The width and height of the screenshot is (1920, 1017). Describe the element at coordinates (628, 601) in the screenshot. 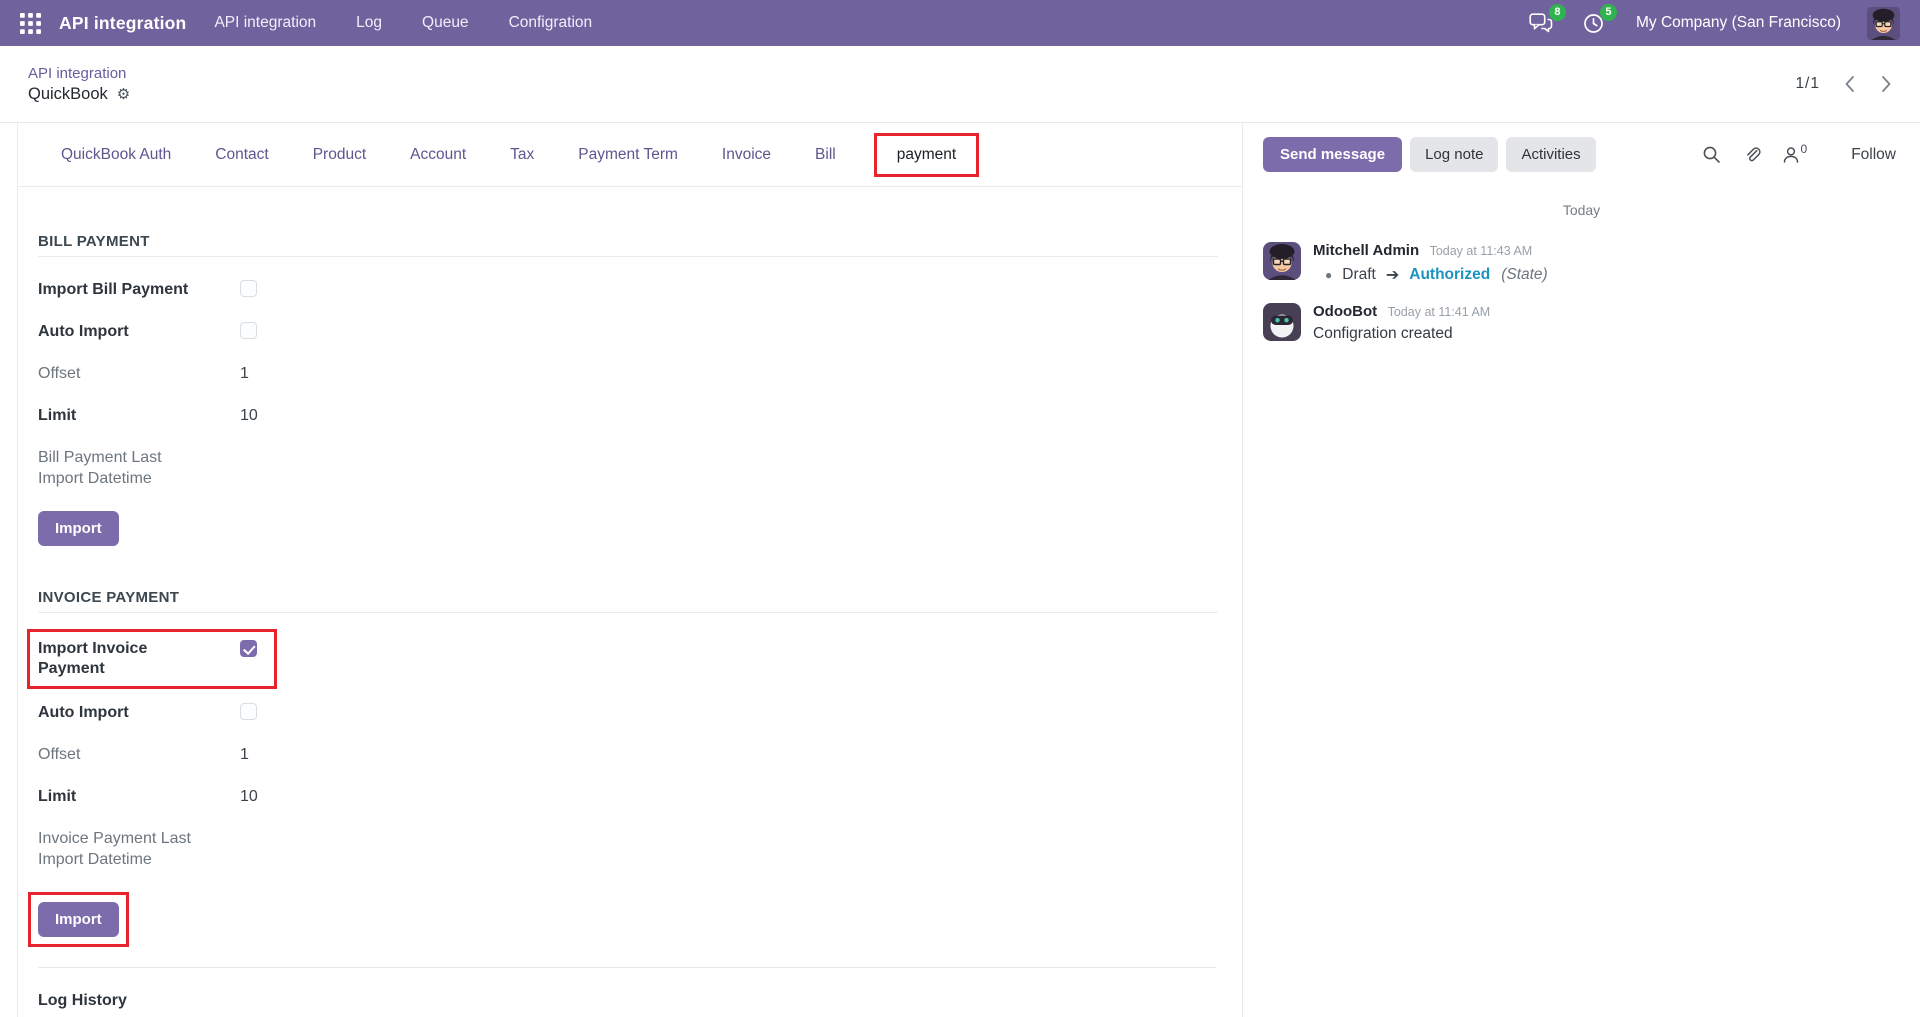

I see `invoice-payment-section-title: INVOICE PAYMENT` at that location.